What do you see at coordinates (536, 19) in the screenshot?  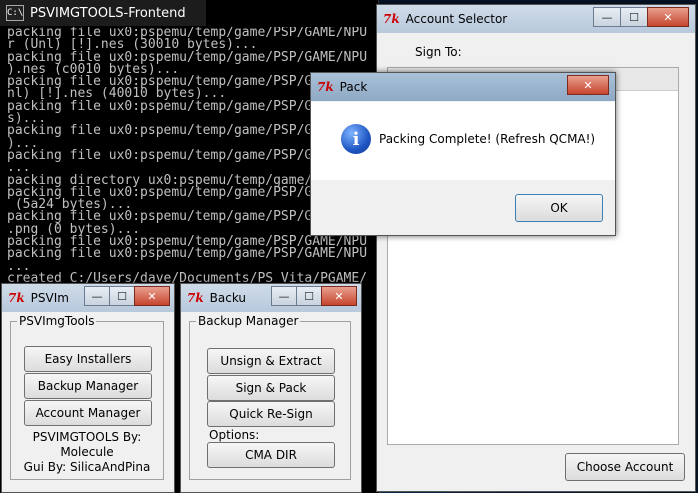 I see `account-selector-titlebar: 7k Account Selector — ☐ ✕` at bounding box center [536, 19].